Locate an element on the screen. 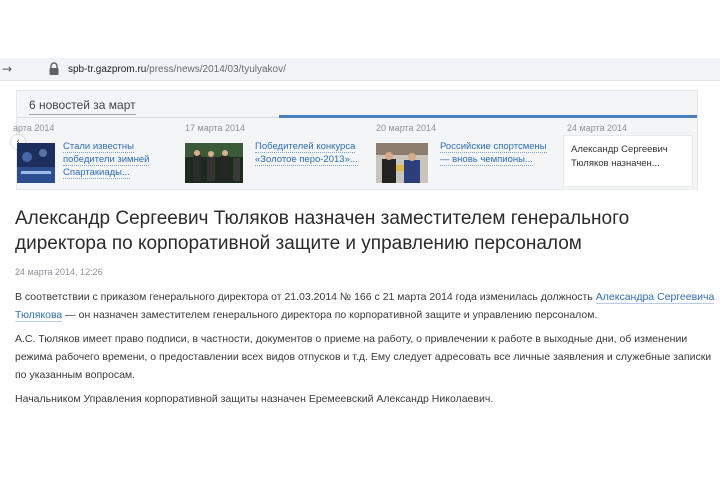  carousel-progress is located at coordinates (488, 116).